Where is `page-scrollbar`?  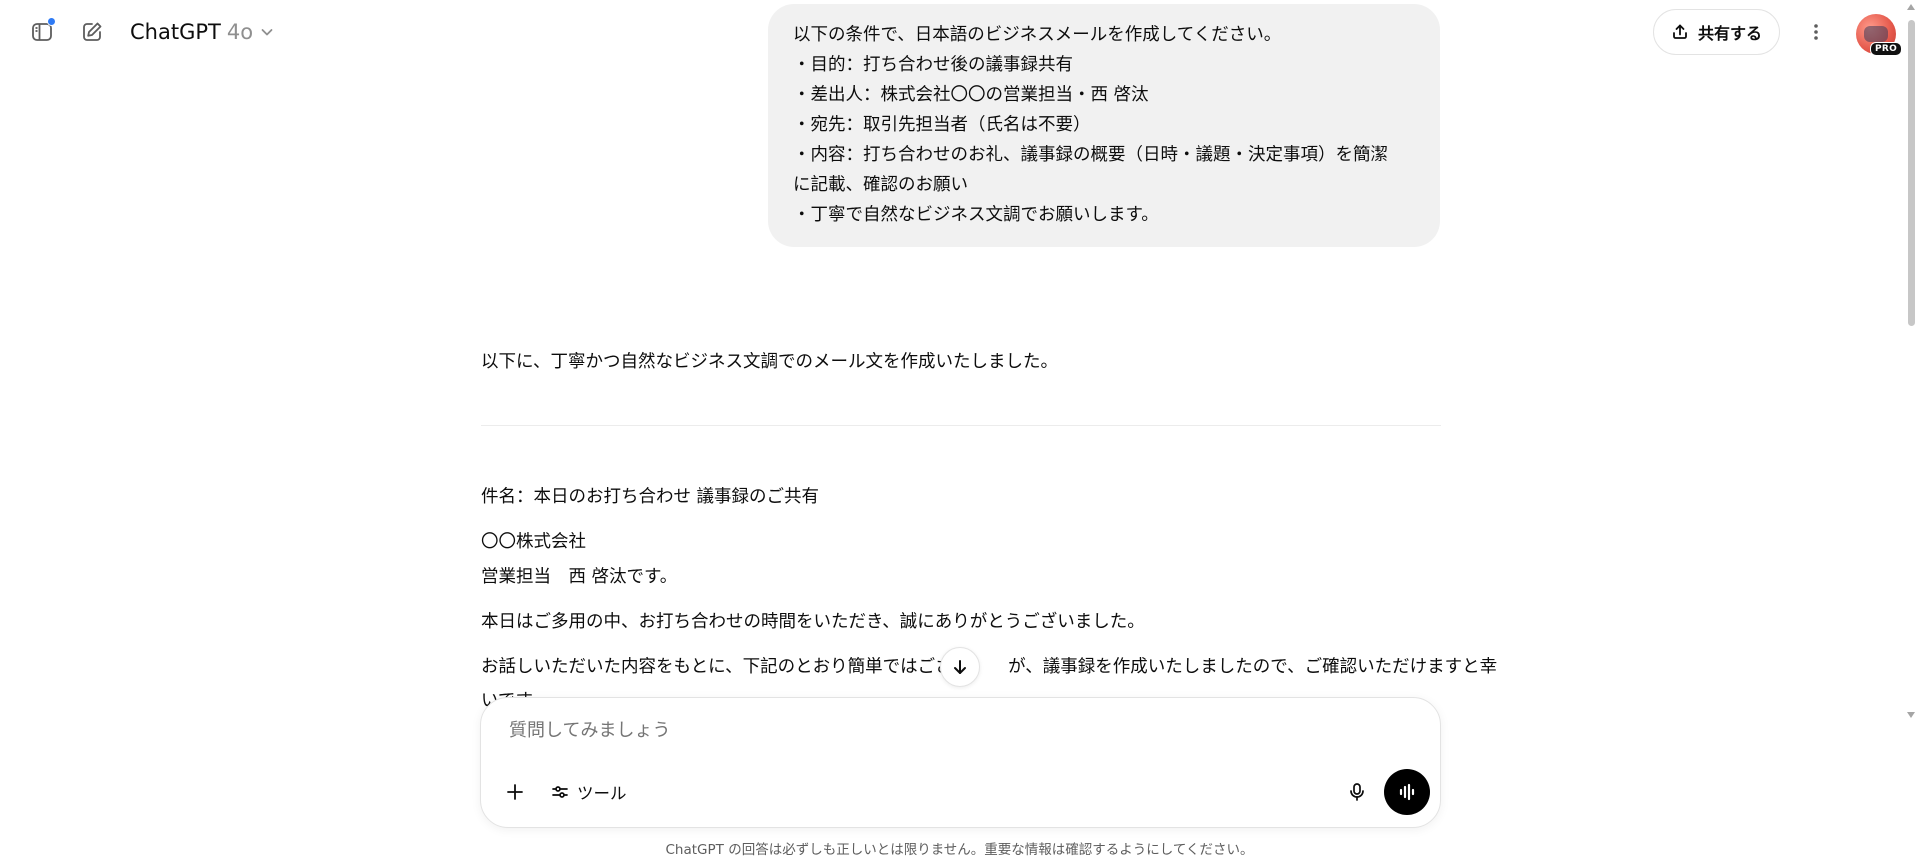 page-scrollbar is located at coordinates (1911, 365).